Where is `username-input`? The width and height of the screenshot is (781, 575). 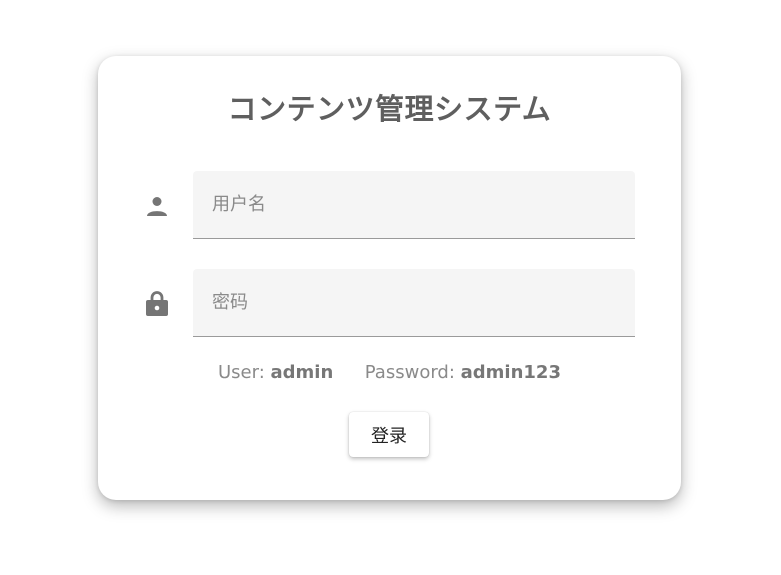 username-input is located at coordinates (414, 204).